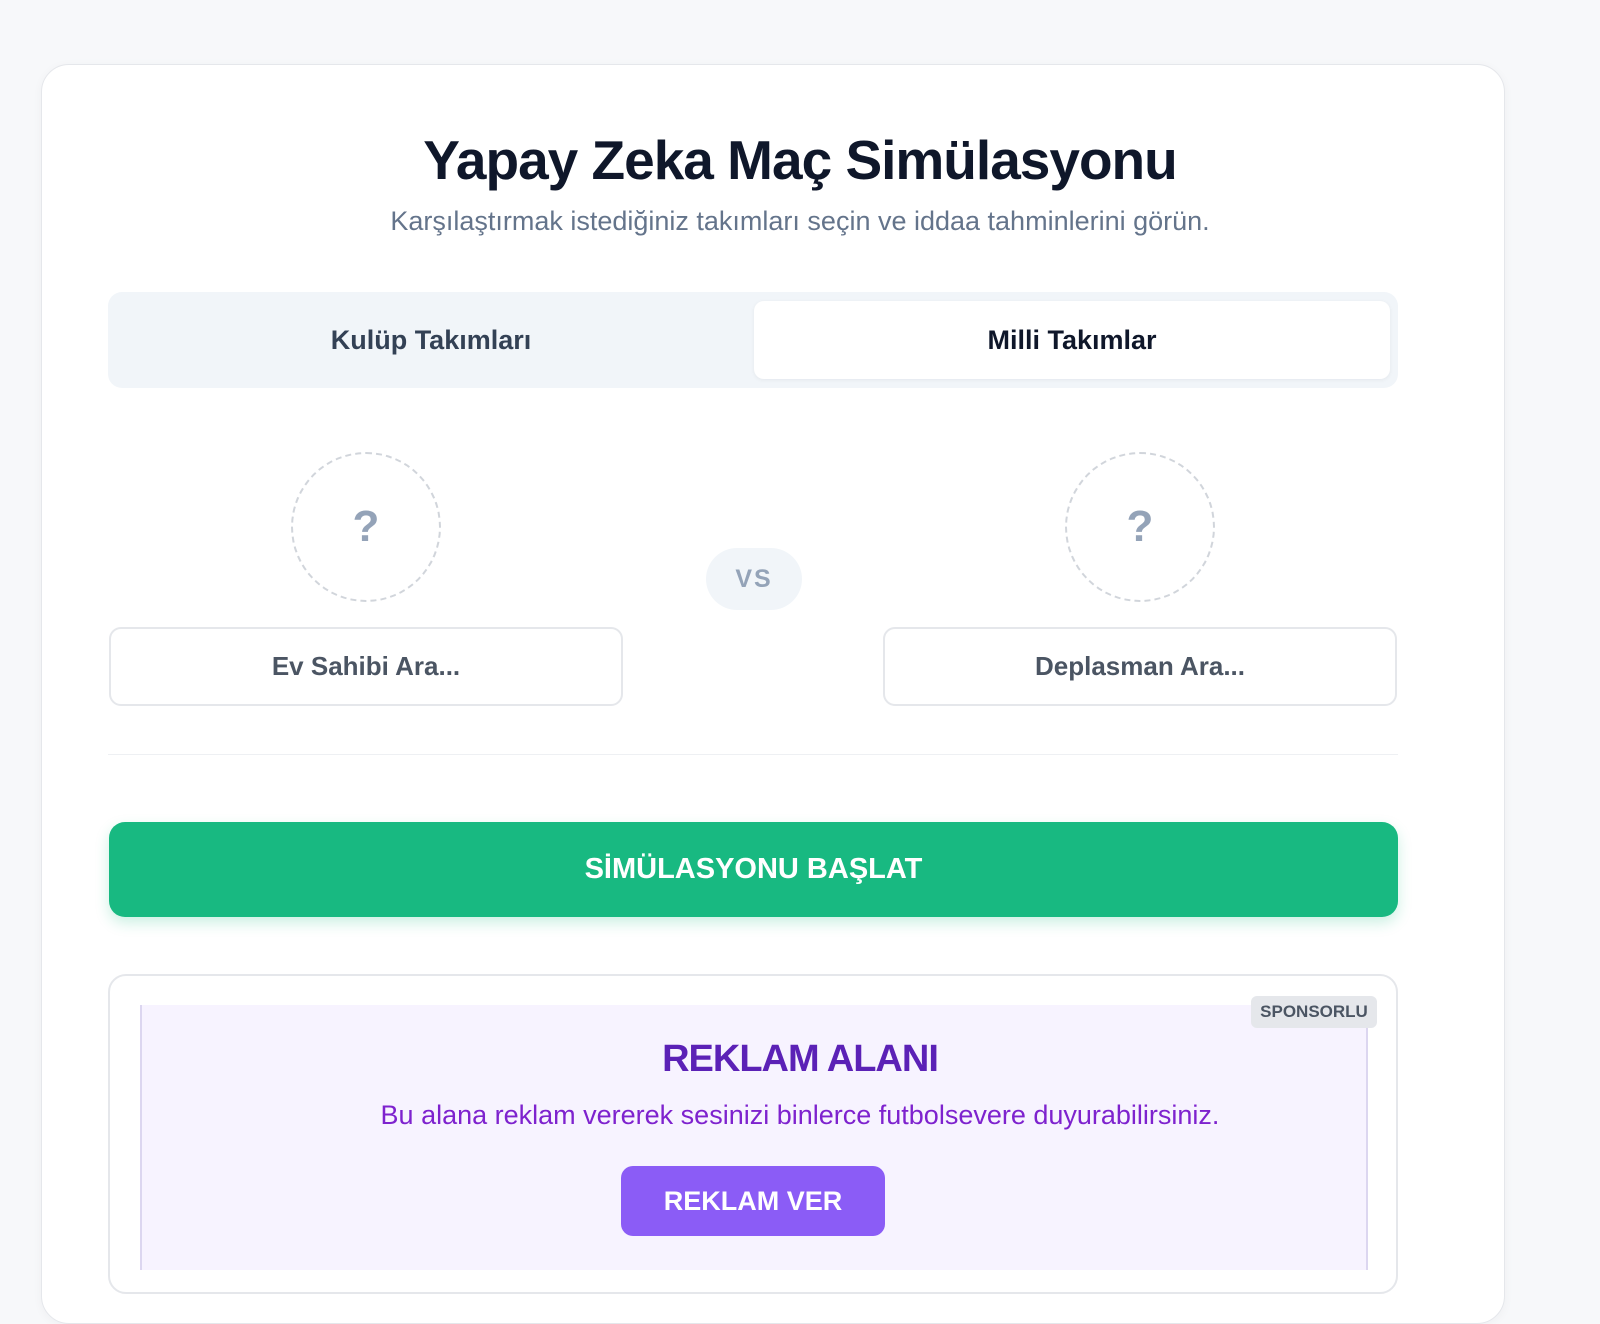 This screenshot has width=1600, height=1324. What do you see at coordinates (431, 340) in the screenshot?
I see `tab-club-teams: Kulüp Takımları` at bounding box center [431, 340].